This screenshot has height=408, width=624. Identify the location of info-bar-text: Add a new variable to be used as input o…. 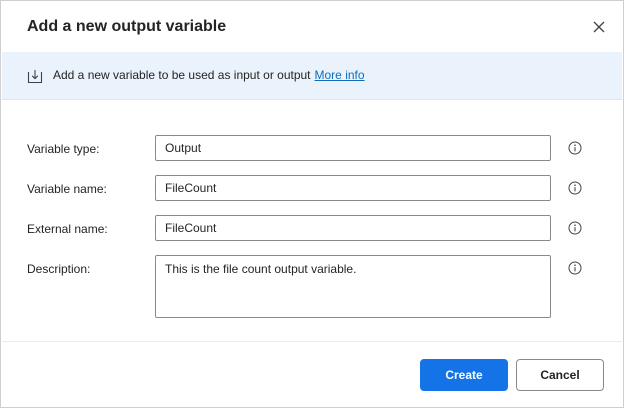
(182, 75).